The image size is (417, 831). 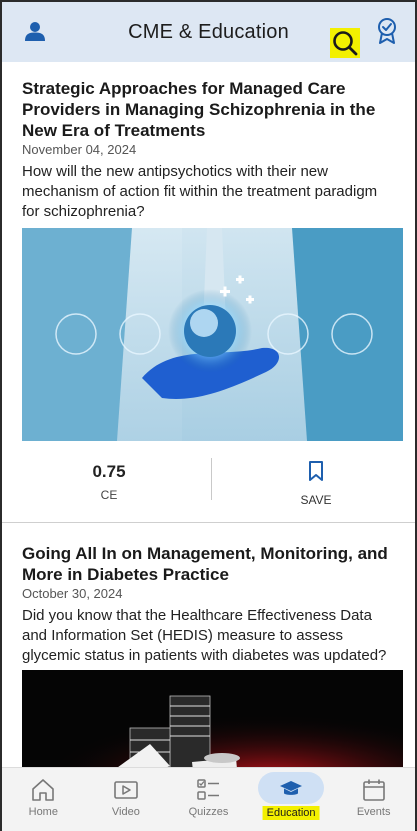 What do you see at coordinates (387, 31) in the screenshot?
I see `award-badge-icon` at bounding box center [387, 31].